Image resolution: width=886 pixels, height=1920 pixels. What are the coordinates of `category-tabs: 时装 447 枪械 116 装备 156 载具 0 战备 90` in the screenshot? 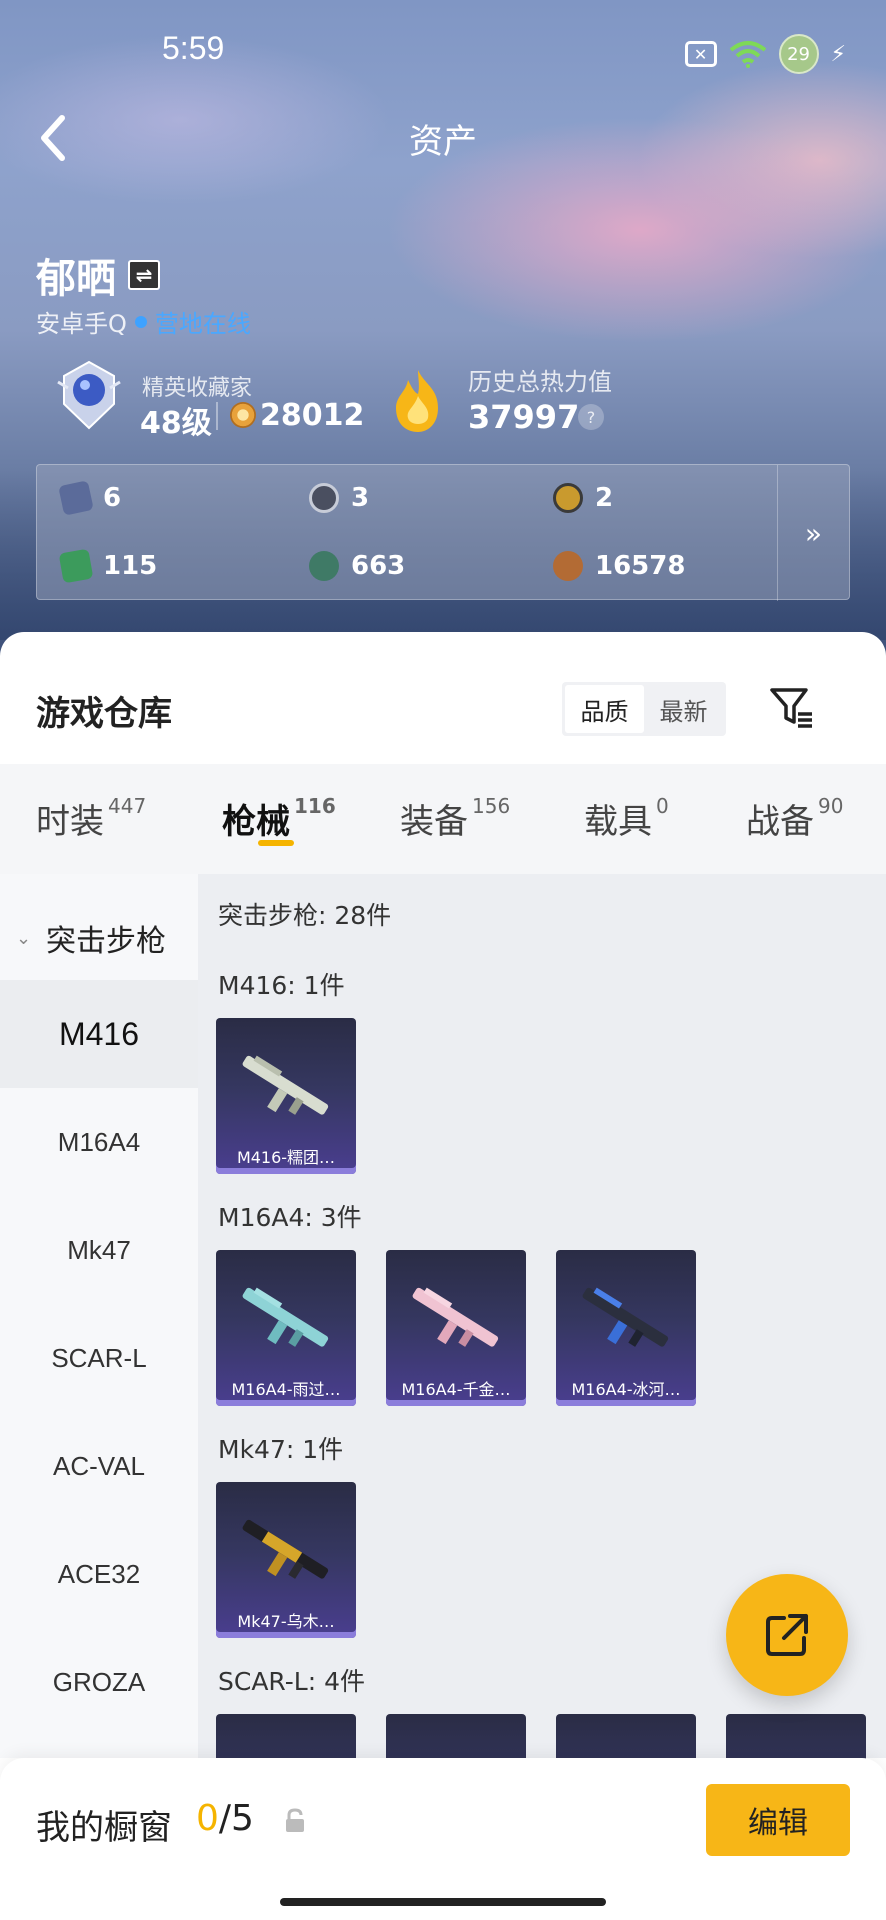 It's located at (443, 819).